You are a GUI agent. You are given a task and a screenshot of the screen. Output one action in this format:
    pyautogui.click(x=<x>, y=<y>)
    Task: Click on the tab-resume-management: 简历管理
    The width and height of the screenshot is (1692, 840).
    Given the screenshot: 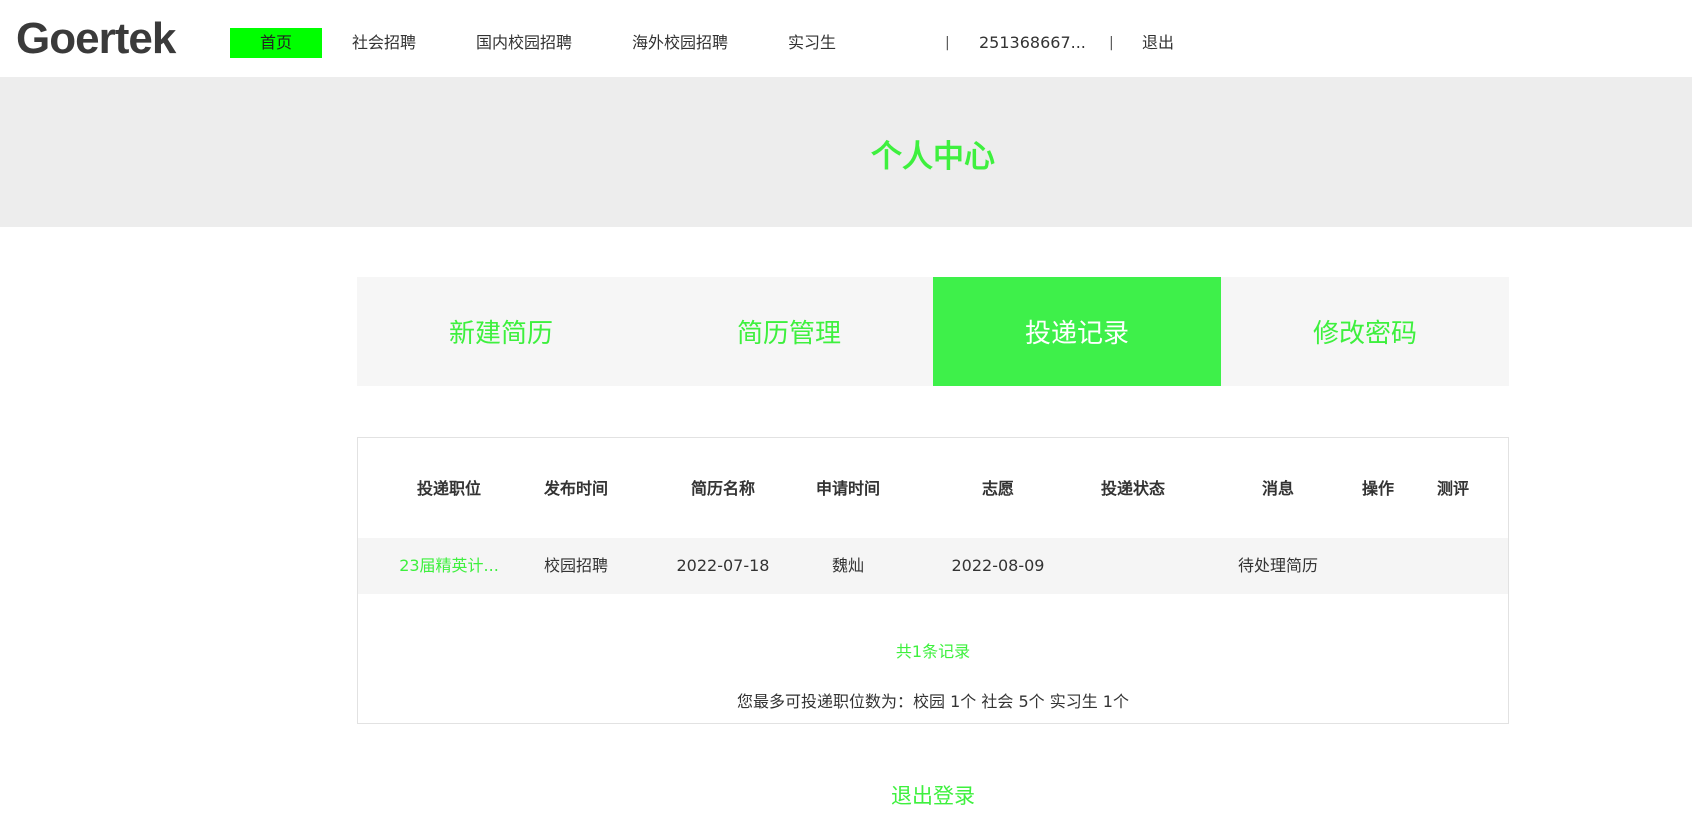 What is the action you would take?
    pyautogui.click(x=789, y=331)
    